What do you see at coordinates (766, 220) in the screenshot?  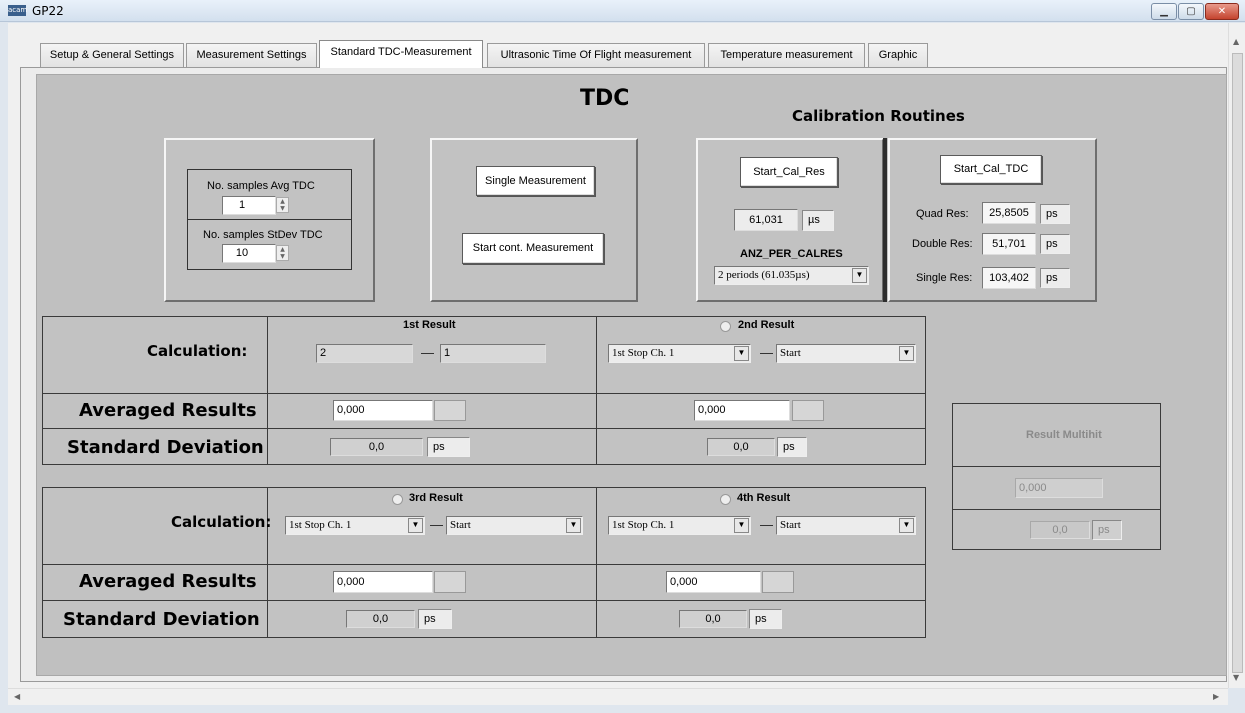 I see `cal-res-value: 61,031` at bounding box center [766, 220].